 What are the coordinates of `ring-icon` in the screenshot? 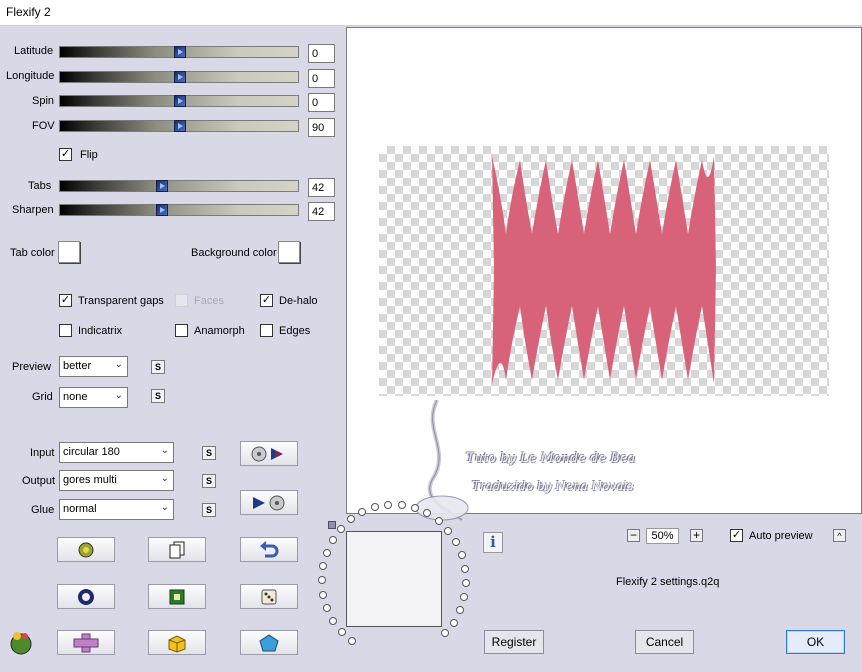 It's located at (86, 596).